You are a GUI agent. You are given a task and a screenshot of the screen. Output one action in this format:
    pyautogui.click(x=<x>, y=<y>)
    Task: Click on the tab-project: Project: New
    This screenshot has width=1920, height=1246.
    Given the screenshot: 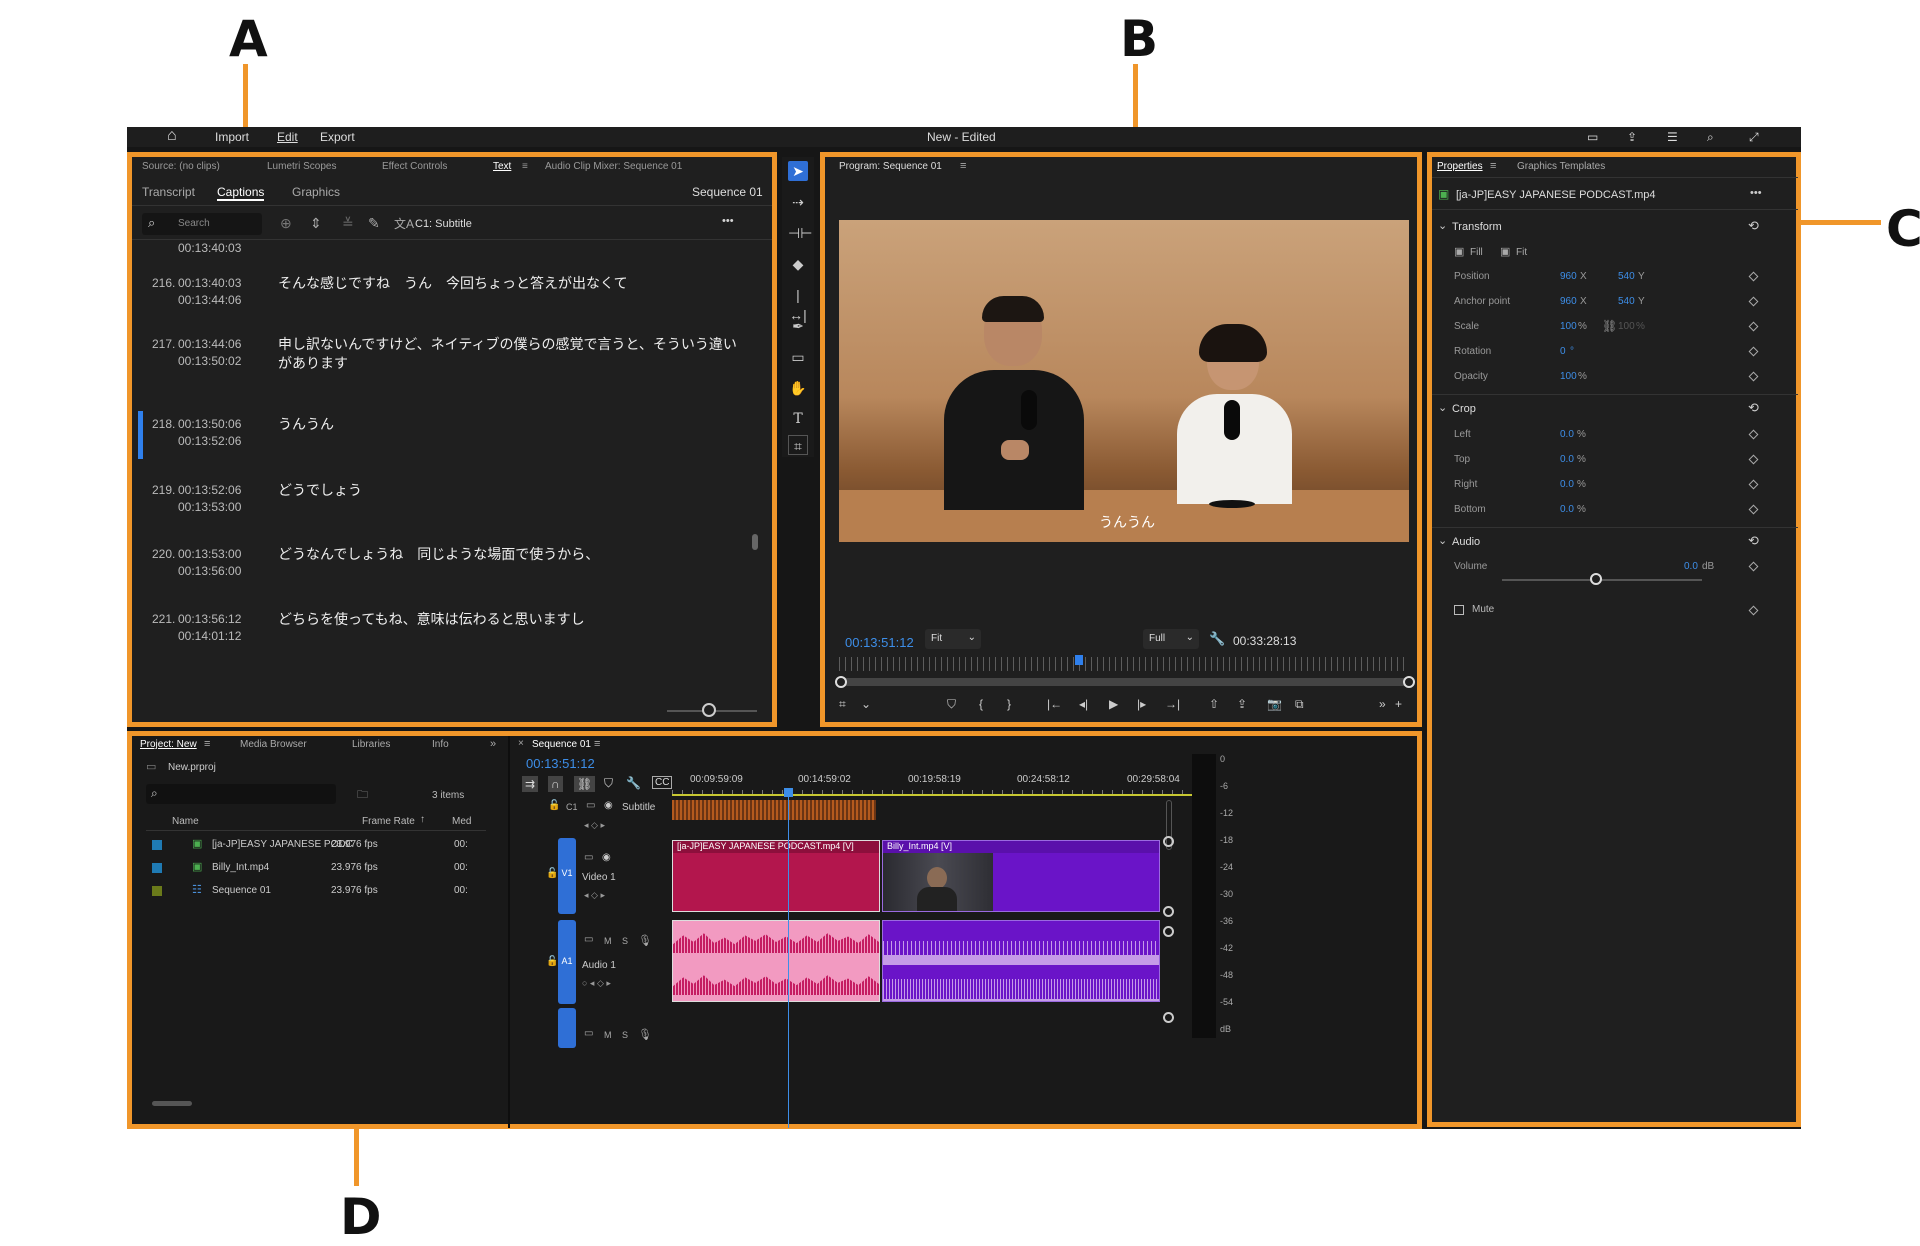 What is the action you would take?
    pyautogui.click(x=168, y=744)
    